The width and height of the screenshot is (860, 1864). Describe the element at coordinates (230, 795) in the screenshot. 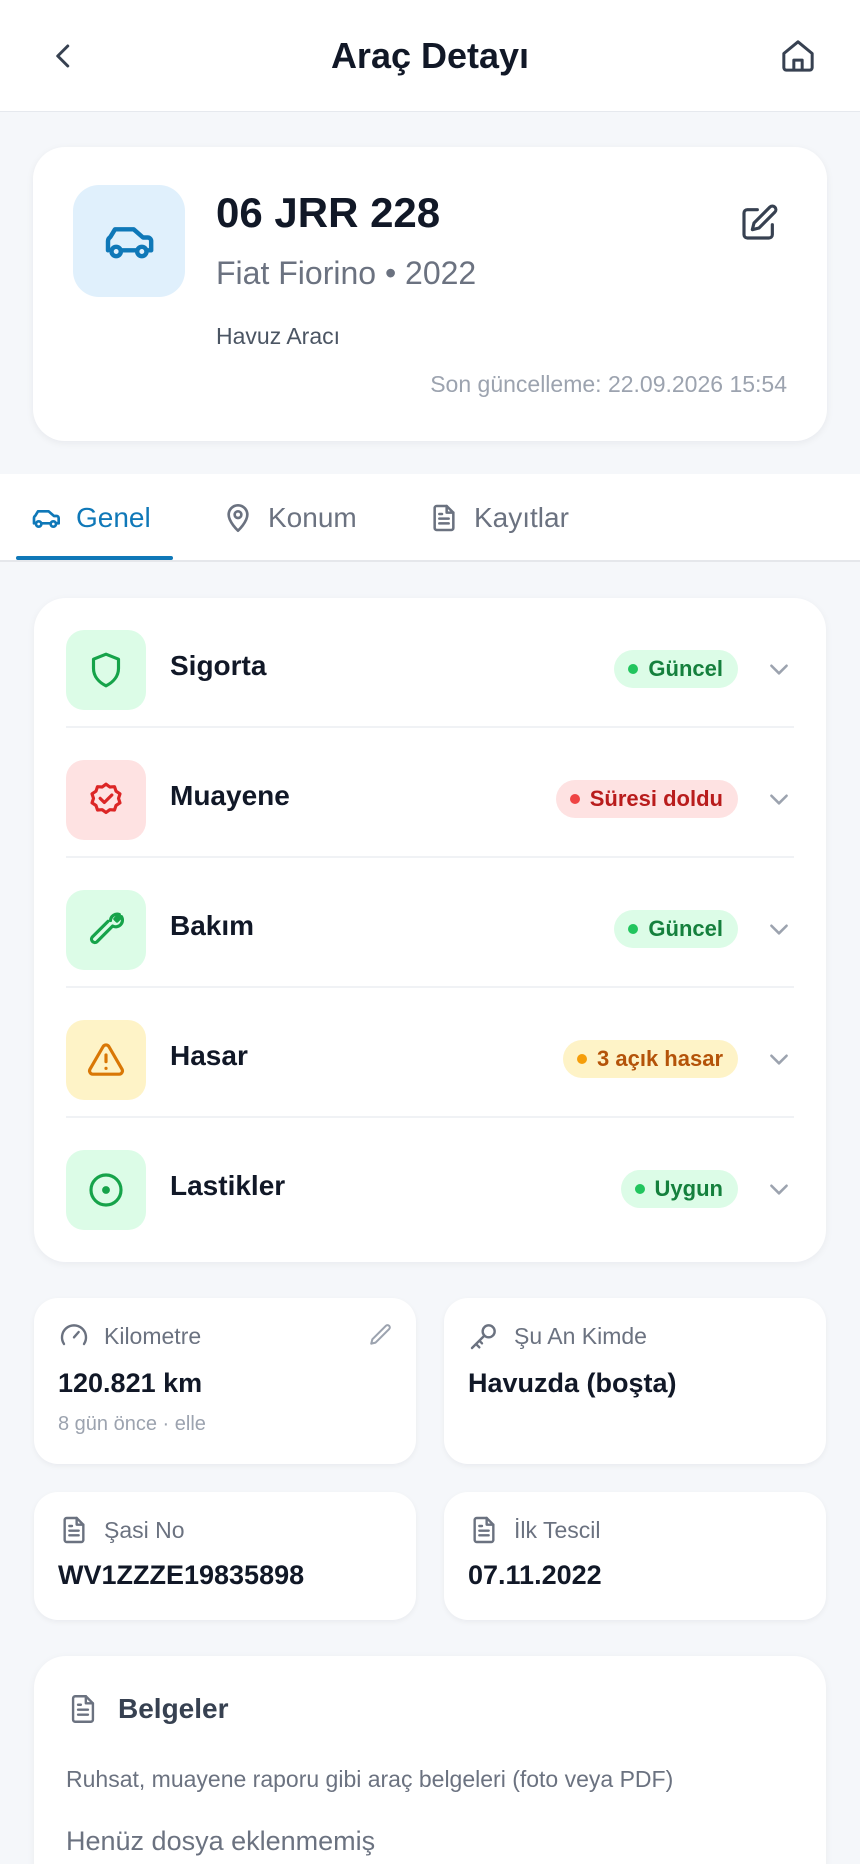

I see `status-label: Muayene` at that location.